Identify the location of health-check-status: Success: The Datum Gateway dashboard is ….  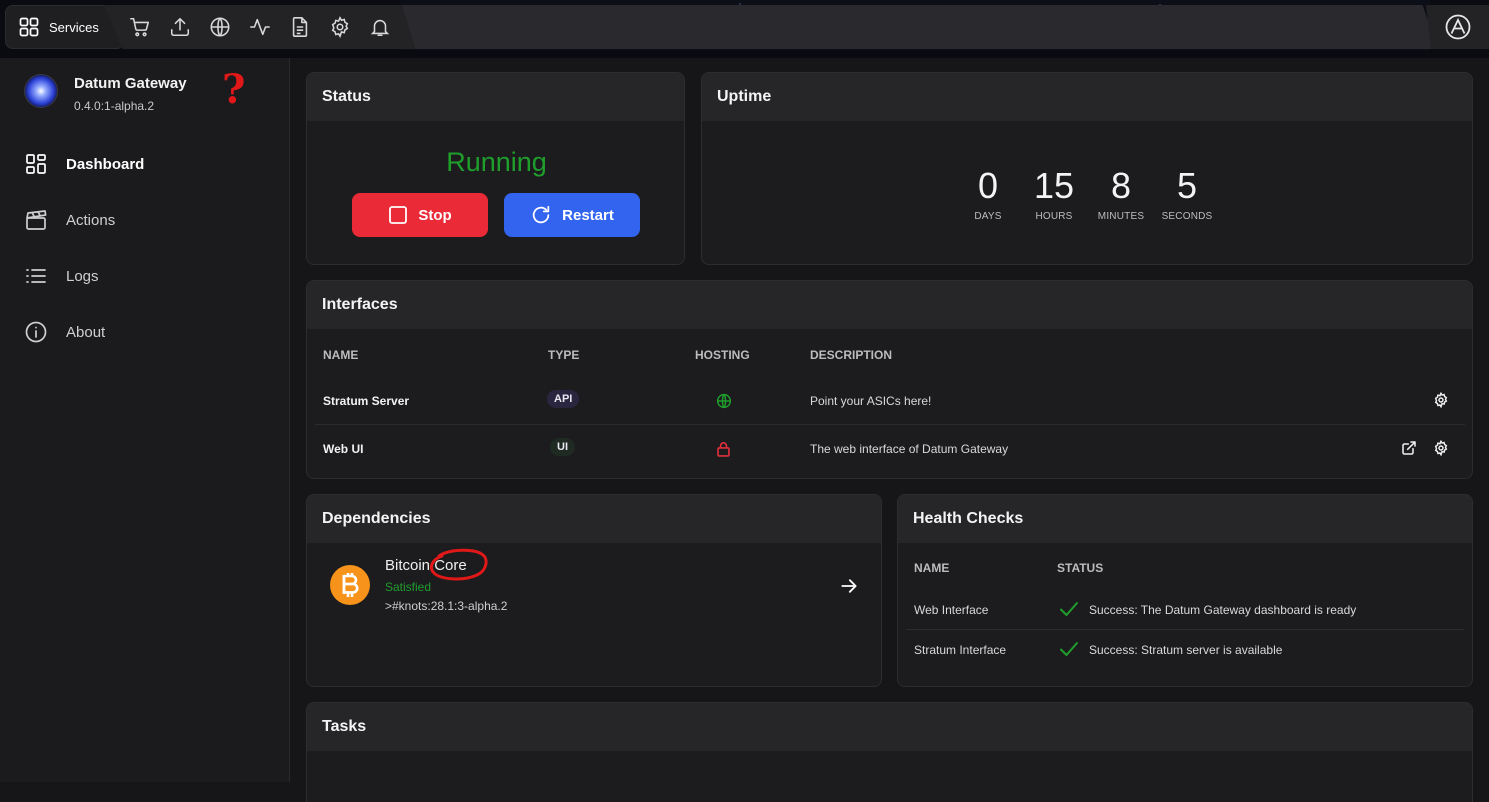
(1223, 610).